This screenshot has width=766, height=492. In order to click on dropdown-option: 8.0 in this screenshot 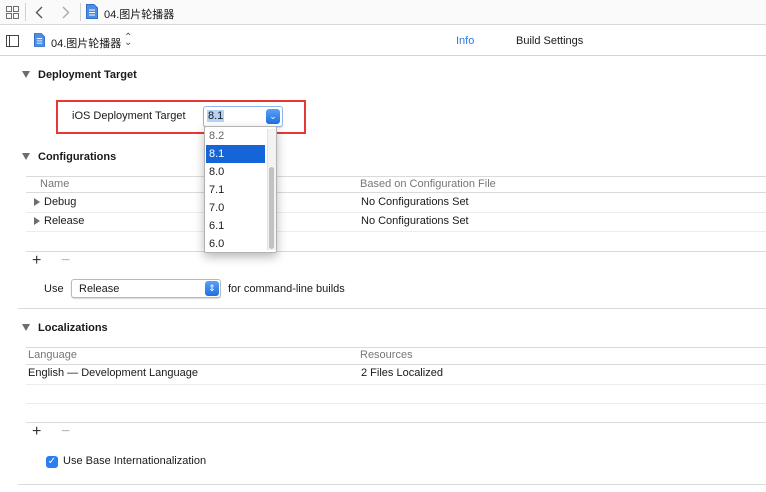, I will do `click(235, 172)`.